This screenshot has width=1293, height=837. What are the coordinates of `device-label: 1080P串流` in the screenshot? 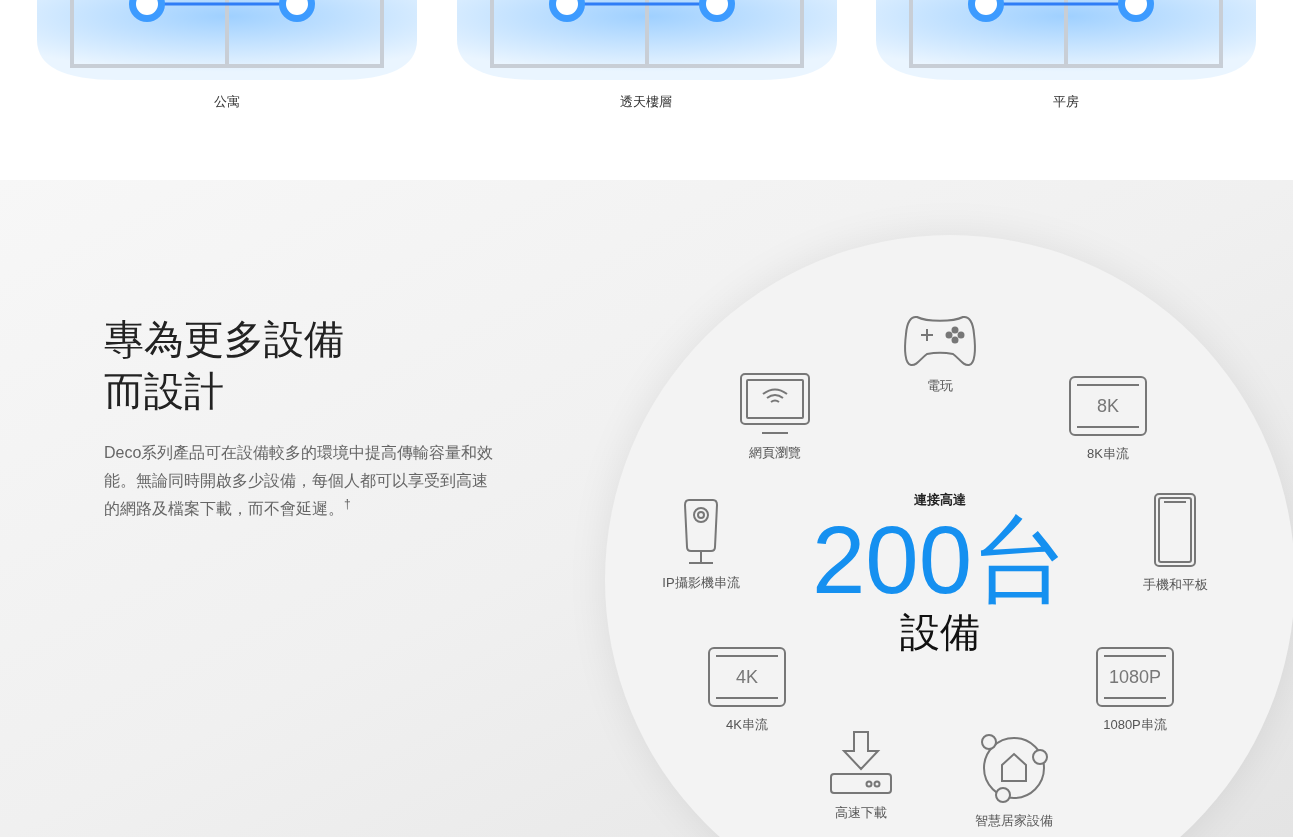 It's located at (1135, 725).